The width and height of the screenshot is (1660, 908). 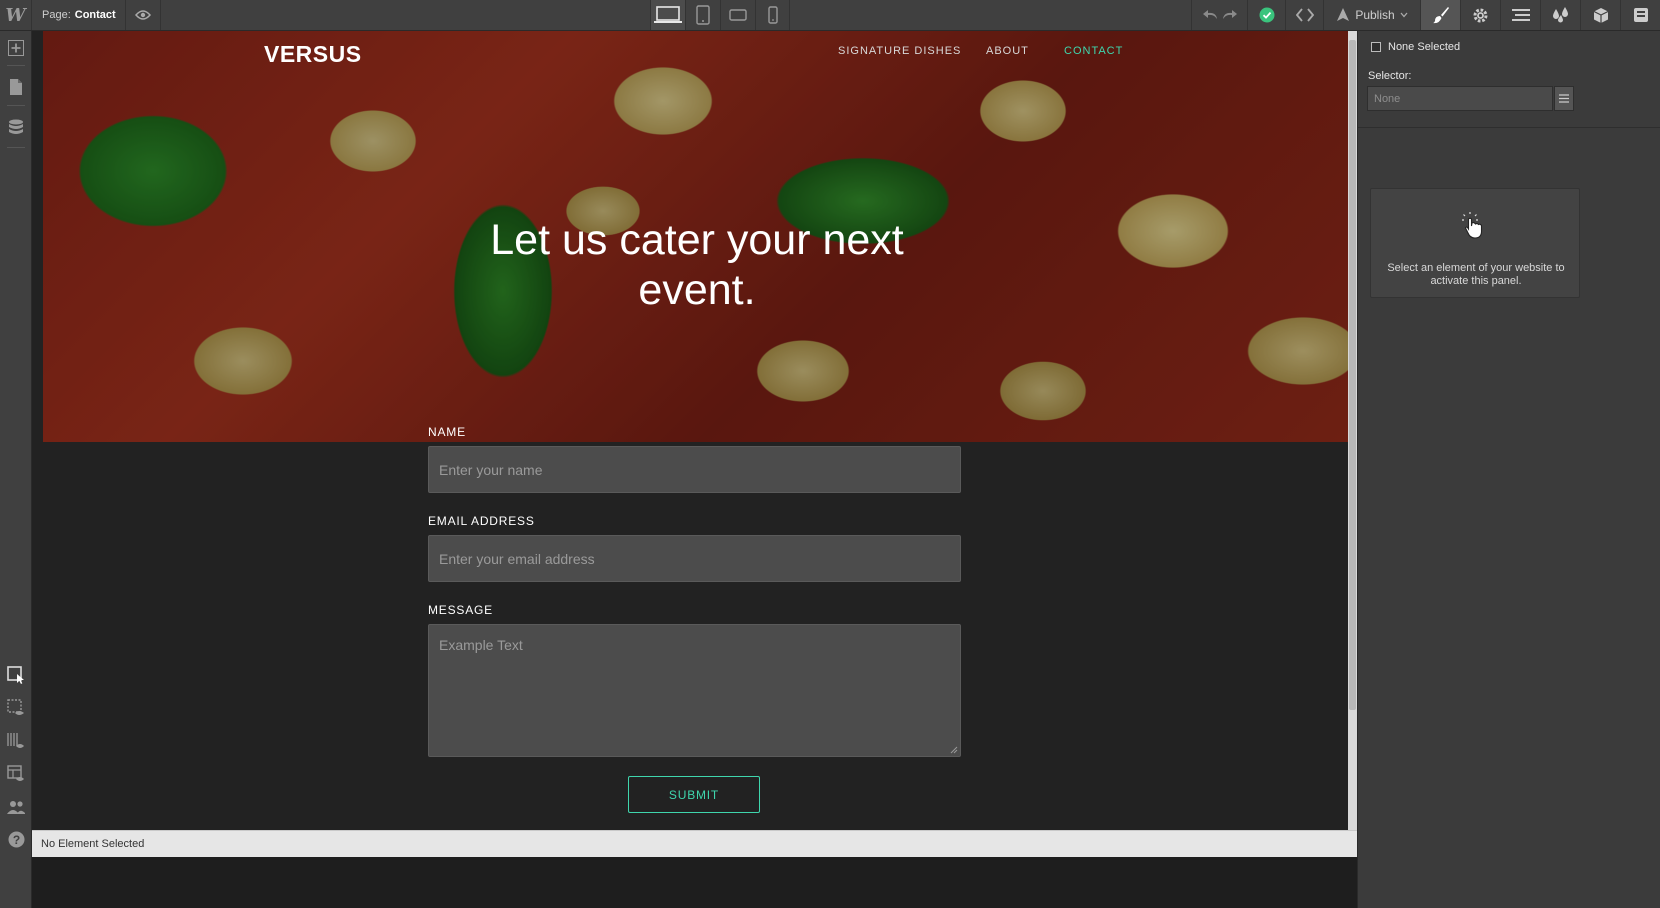 I want to click on publish-label: Publish, so click(x=1375, y=15).